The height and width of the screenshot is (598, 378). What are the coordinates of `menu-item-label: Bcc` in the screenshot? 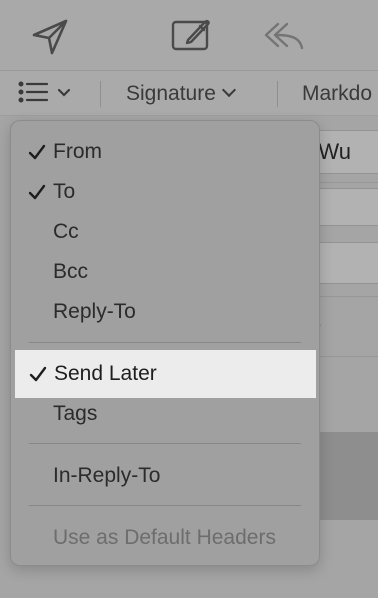 It's located at (71, 271).